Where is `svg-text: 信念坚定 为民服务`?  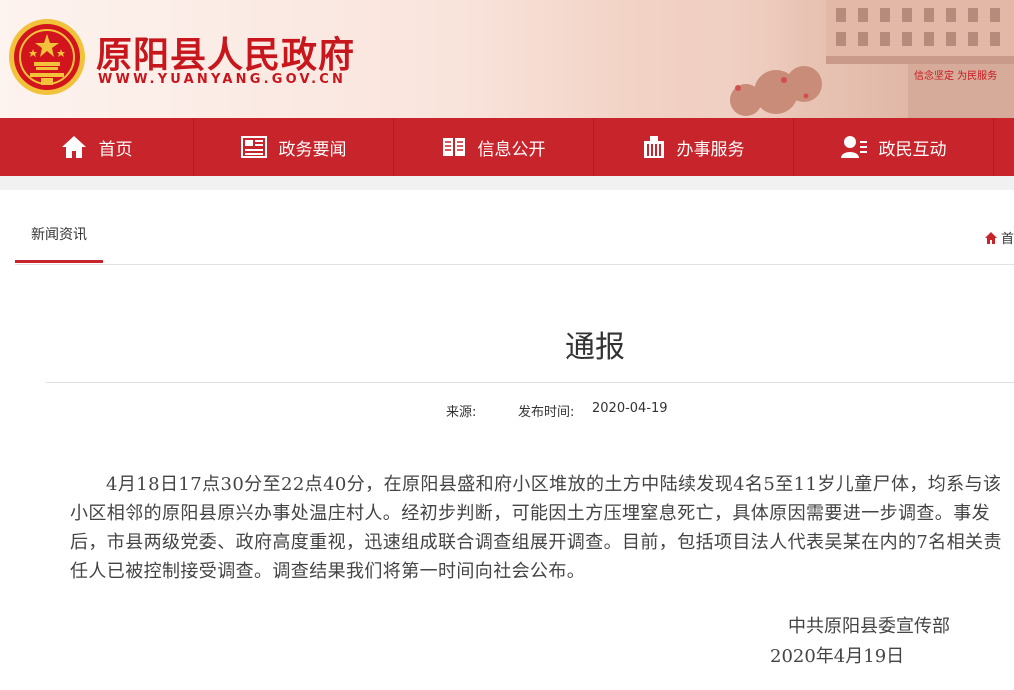 svg-text: 信念坚定 为民服务 is located at coordinates (955, 75).